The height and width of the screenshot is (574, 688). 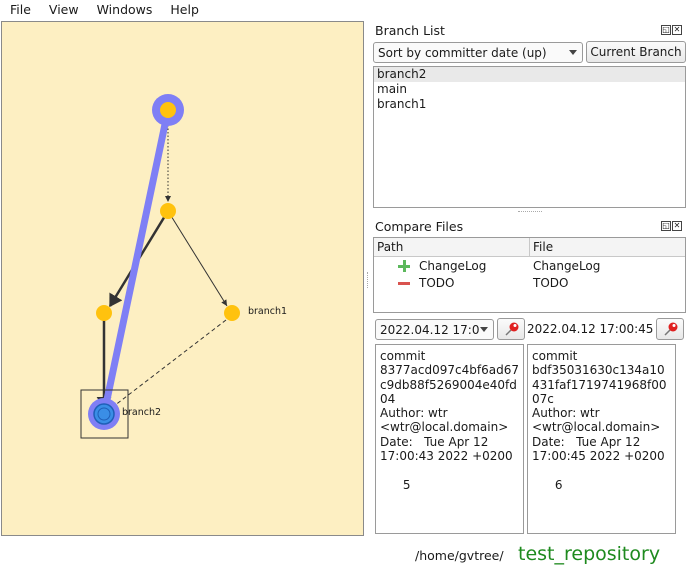 What do you see at coordinates (529, 104) in the screenshot?
I see `branch-list-item: branch1` at bounding box center [529, 104].